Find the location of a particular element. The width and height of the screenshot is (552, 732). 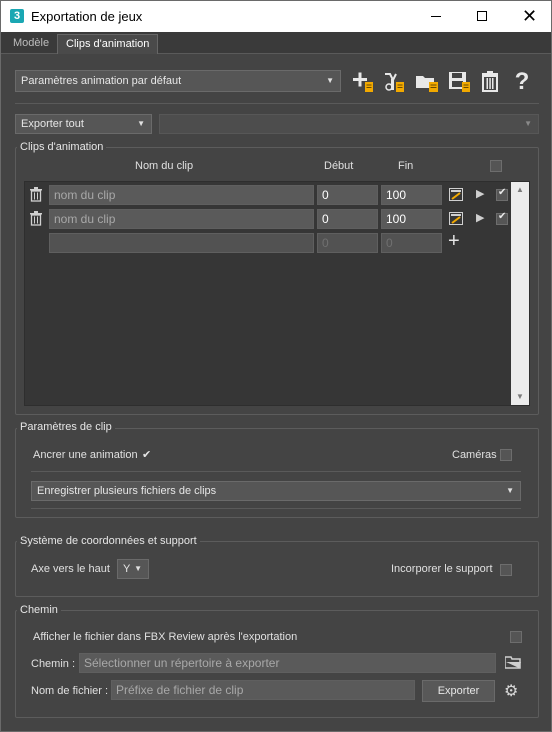

add-selection-icon is located at coordinates (394, 82).